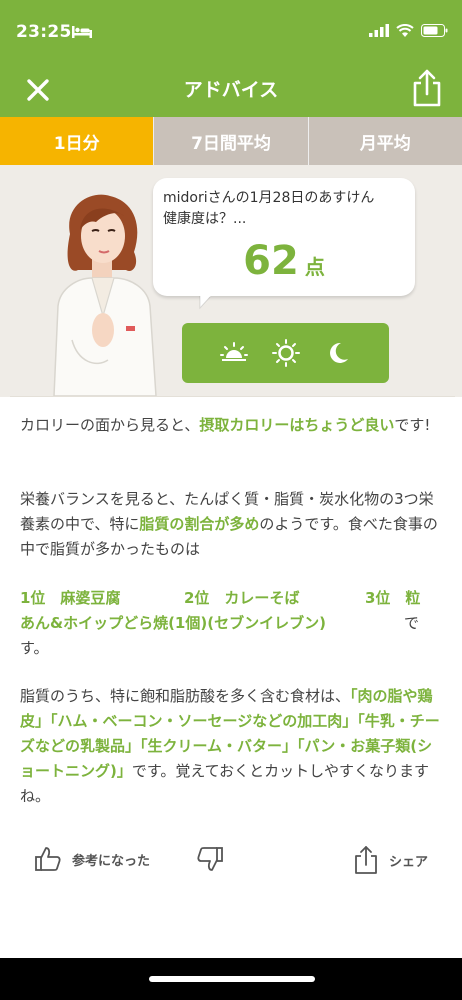 This screenshot has width=462, height=1000. What do you see at coordinates (434, 30) in the screenshot?
I see `battery-icon` at bounding box center [434, 30].